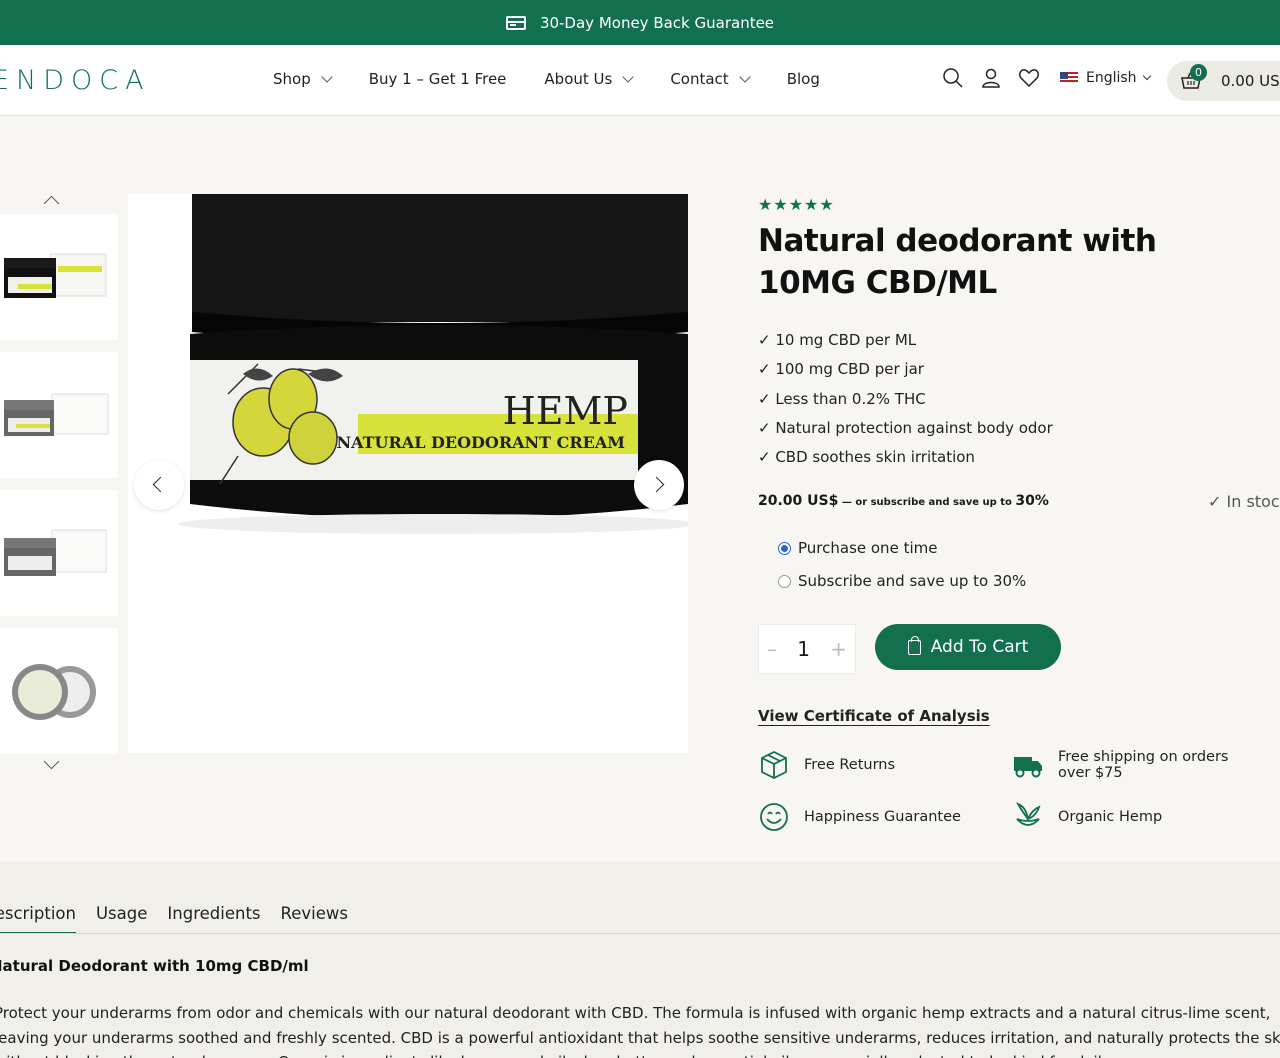  What do you see at coordinates (515, 22) in the screenshot?
I see `credit-card-icon` at bounding box center [515, 22].